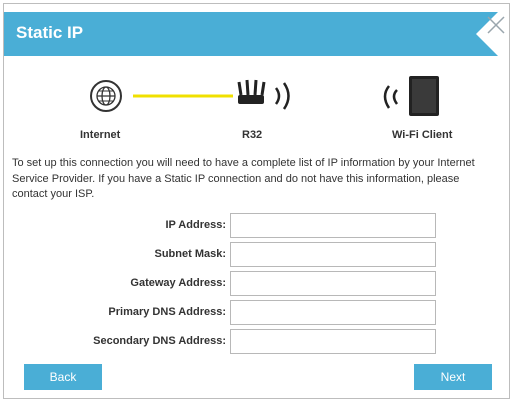 This screenshot has height=404, width=515. Describe the element at coordinates (424, 96) in the screenshot. I see `tablet-icon` at that location.